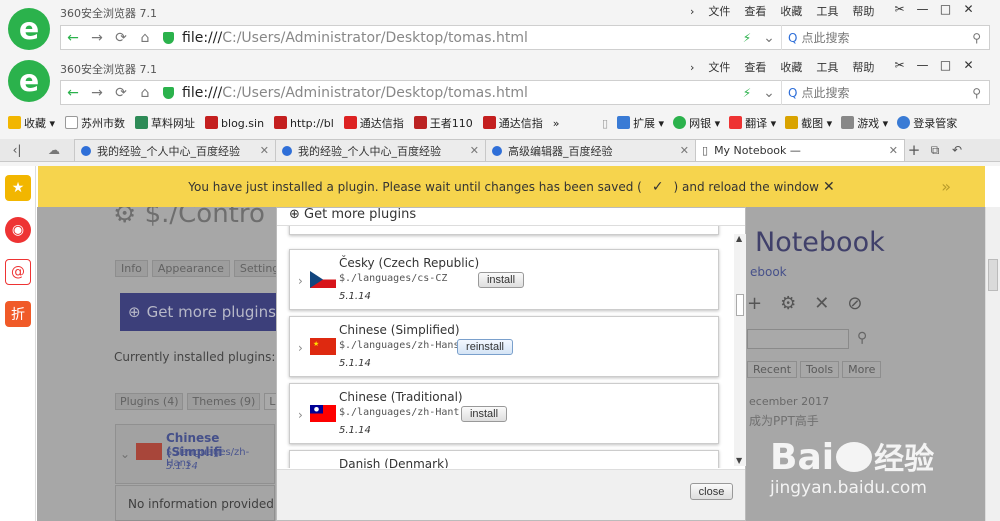  What do you see at coordinates (165, 123) in the screenshot?
I see `bookmark-2: 草料网址` at bounding box center [165, 123].